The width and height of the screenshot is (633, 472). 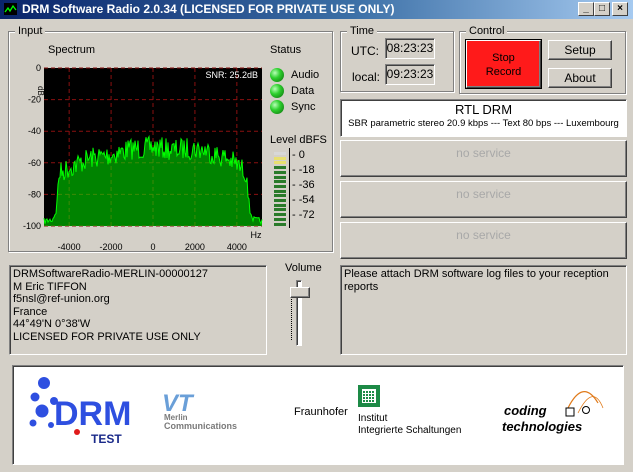 What do you see at coordinates (373, 418) in the screenshot?
I see `iis-text-line1: Institut` at bounding box center [373, 418].